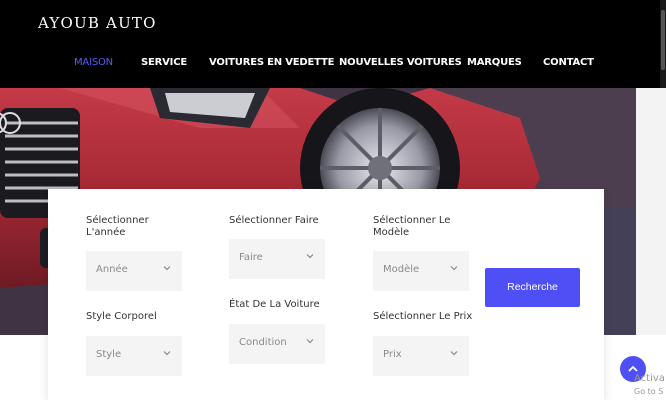 This screenshot has height=400, width=666. Describe the element at coordinates (651, 211) in the screenshot. I see `hero-side-strip` at that location.